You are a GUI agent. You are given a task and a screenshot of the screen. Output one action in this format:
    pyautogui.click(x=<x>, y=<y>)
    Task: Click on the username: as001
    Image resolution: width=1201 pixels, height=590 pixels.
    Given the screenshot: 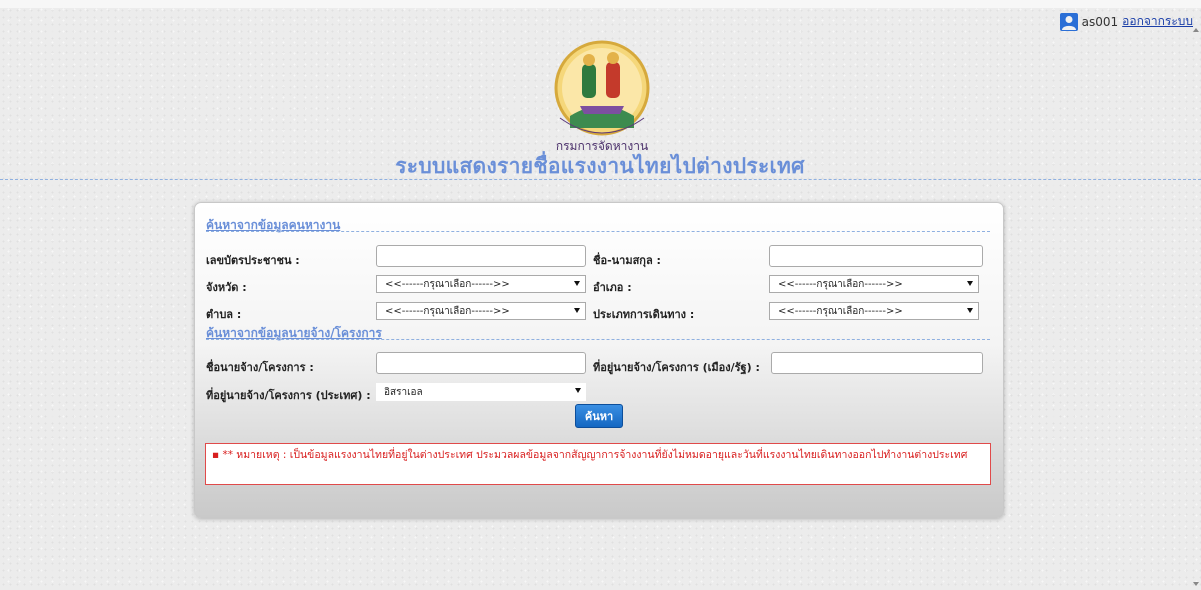 What is the action you would take?
    pyautogui.click(x=1100, y=21)
    